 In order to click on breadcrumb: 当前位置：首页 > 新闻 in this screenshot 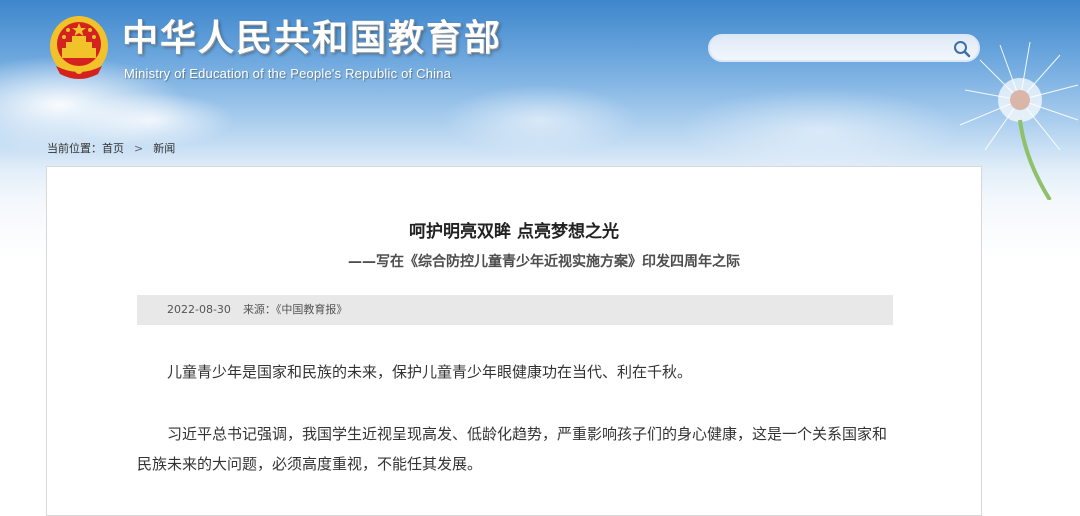, I will do `click(111, 148)`.